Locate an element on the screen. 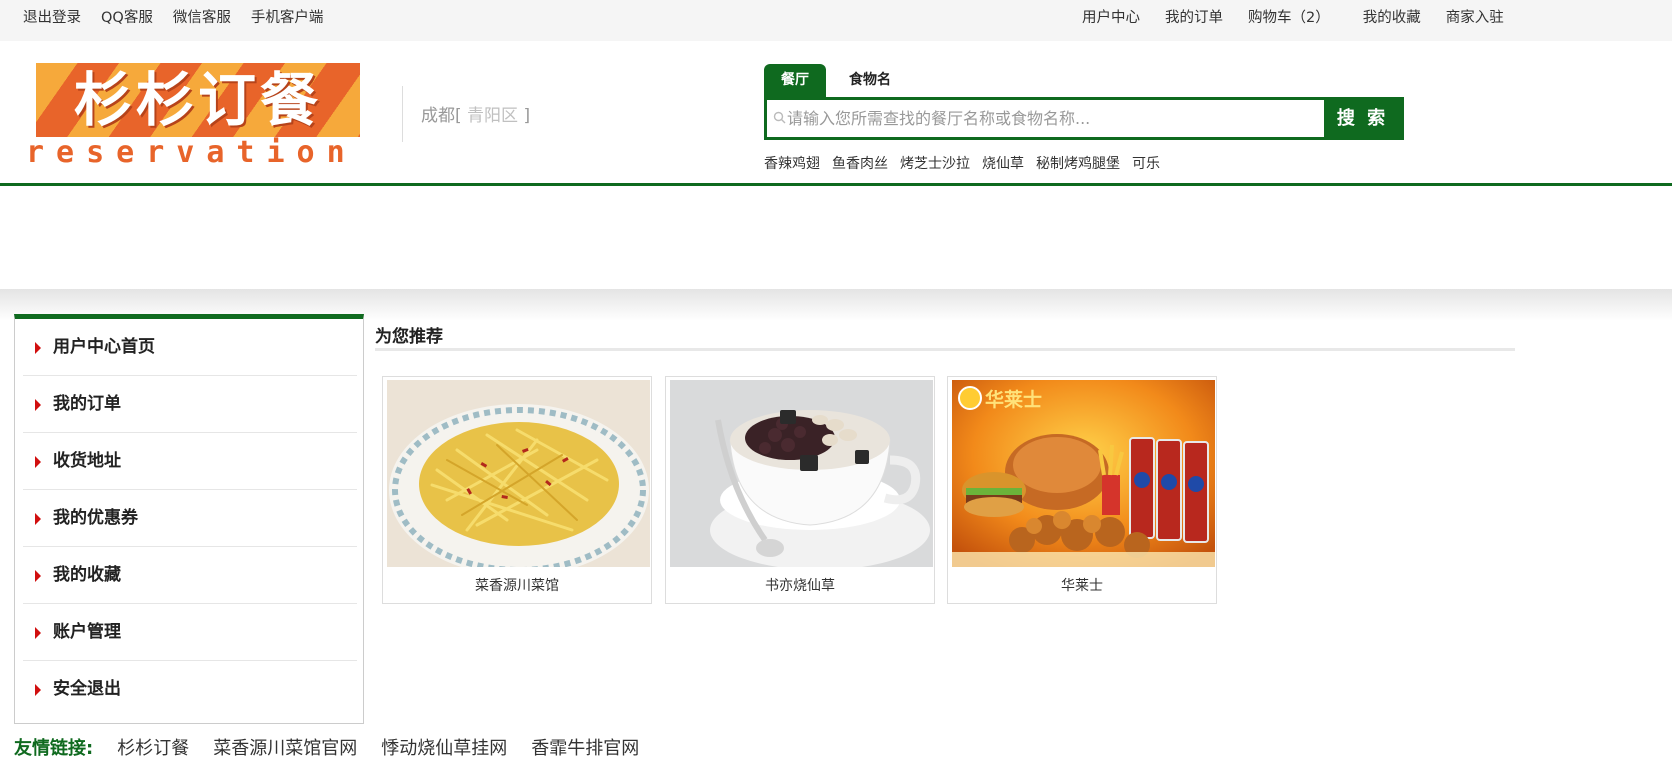  hot-word: 秘制烤鸡腿堡 is located at coordinates (1078, 163).